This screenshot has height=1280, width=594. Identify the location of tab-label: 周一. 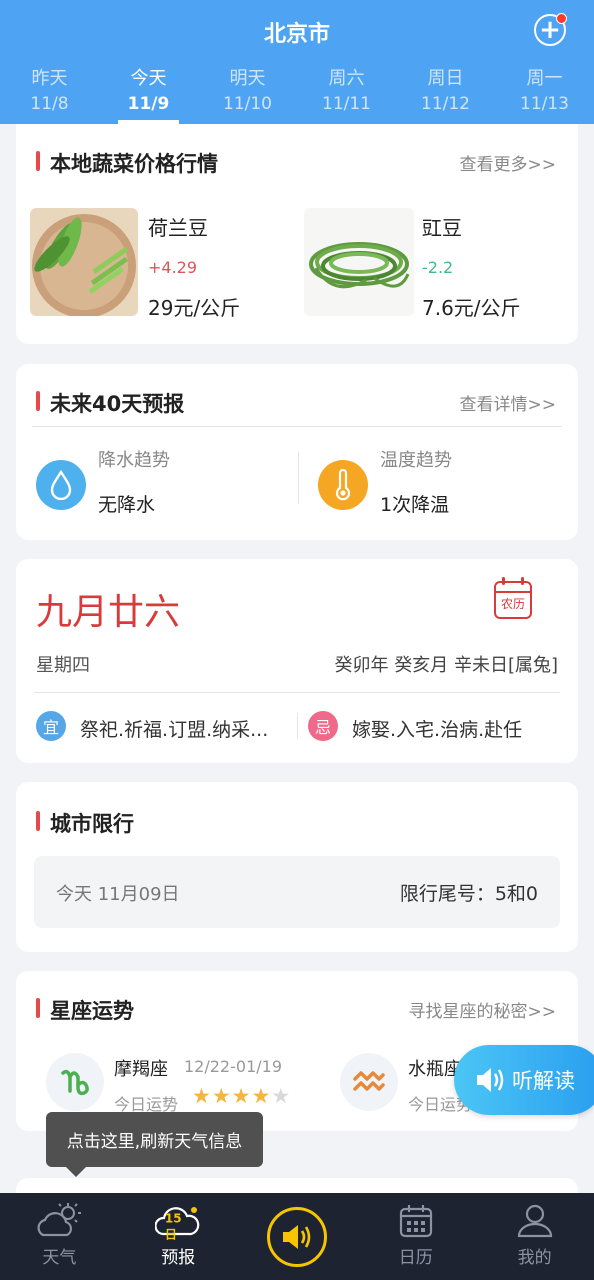
(544, 78).